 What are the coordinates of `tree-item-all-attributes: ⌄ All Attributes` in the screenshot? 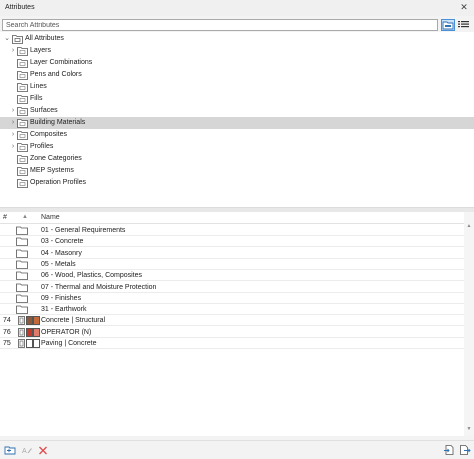 It's located at (237, 39).